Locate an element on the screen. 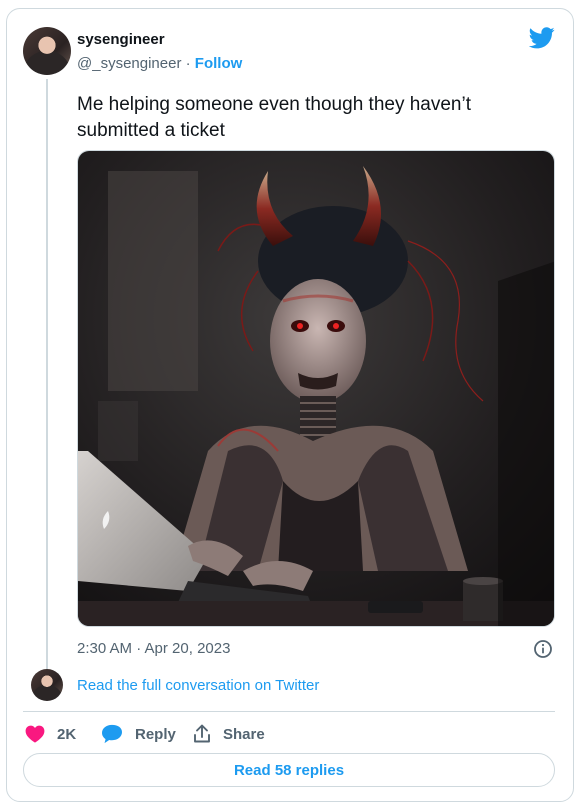  like-button: 2K is located at coordinates (50, 734).